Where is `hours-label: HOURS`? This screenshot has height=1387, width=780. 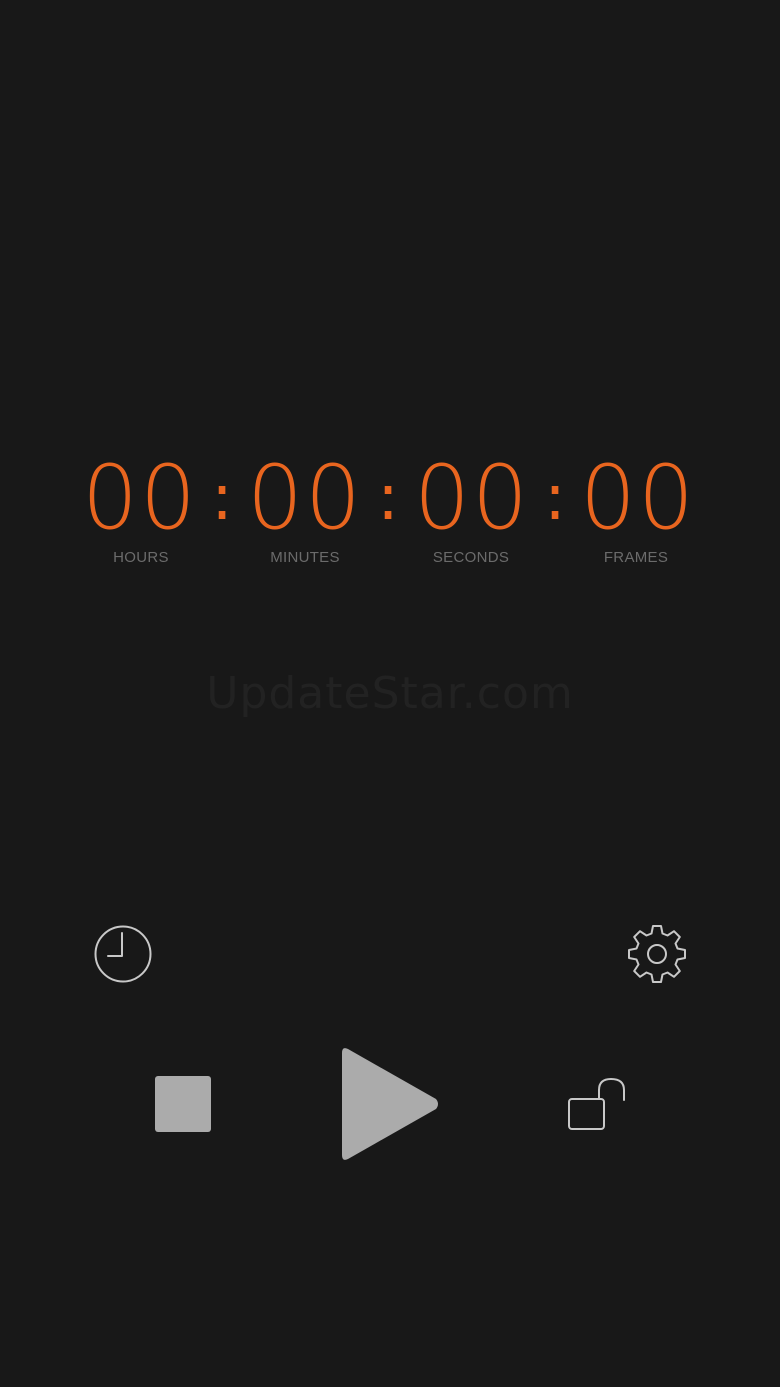 hours-label: HOURS is located at coordinates (141, 557).